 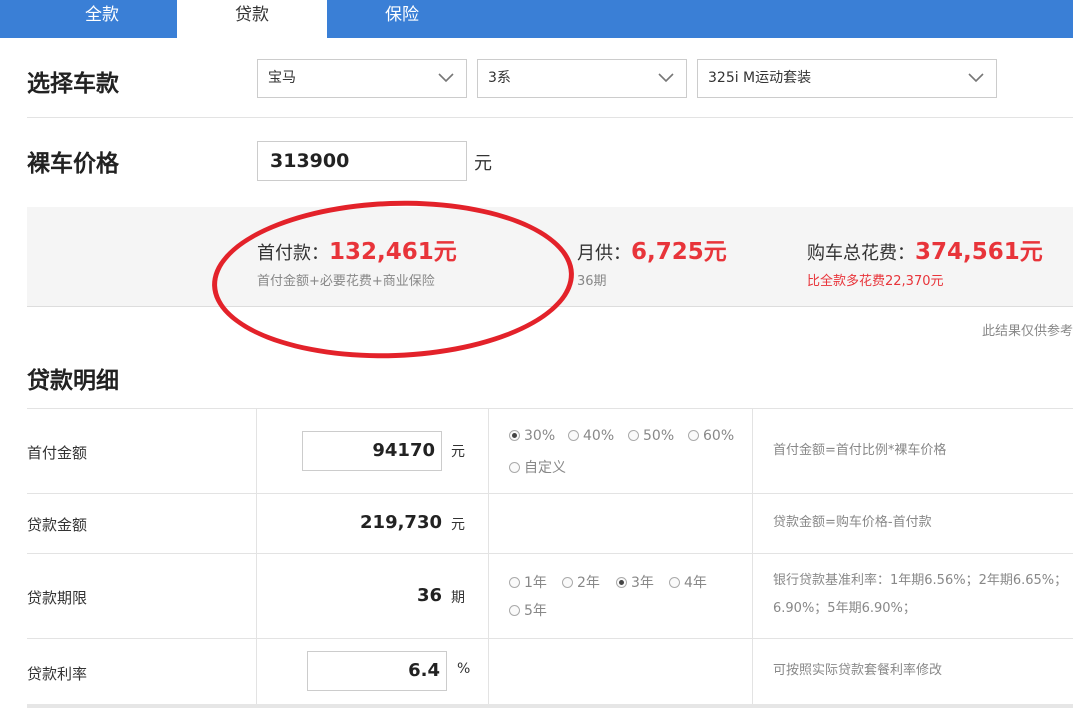 I want to click on model-select-value: 325i M运动套装, so click(x=760, y=78).